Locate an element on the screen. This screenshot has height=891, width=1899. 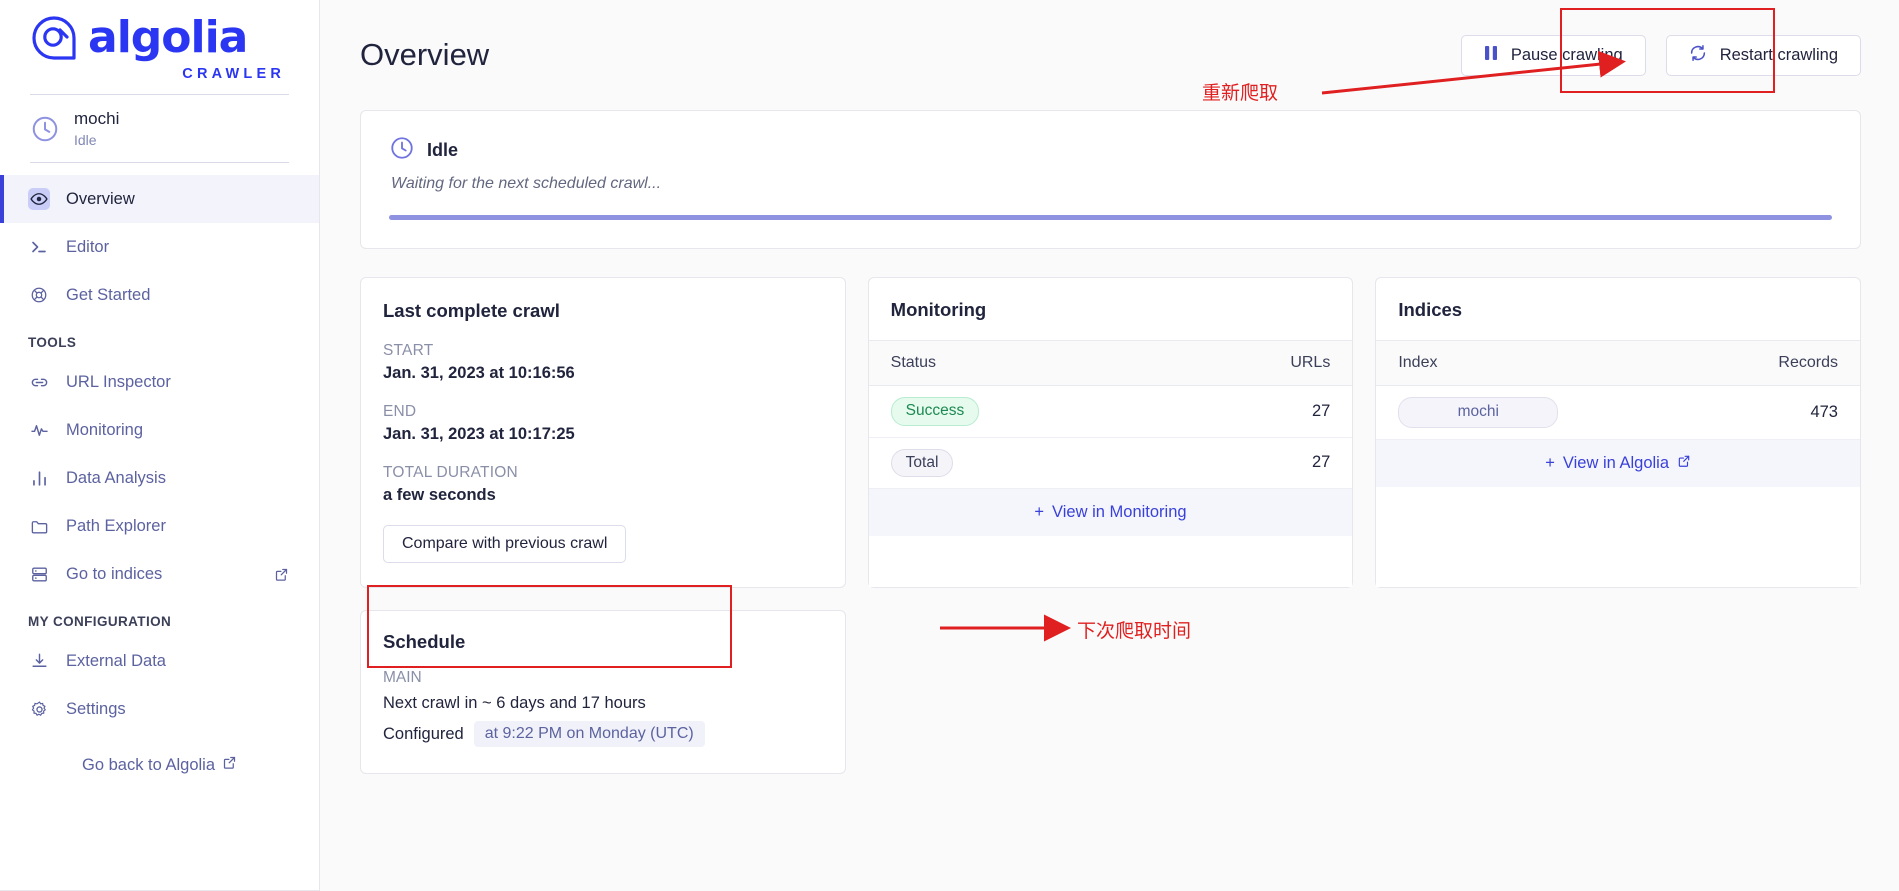
configured-value: at 9:22 PM on Monday (UTC) is located at coordinates (589, 734).